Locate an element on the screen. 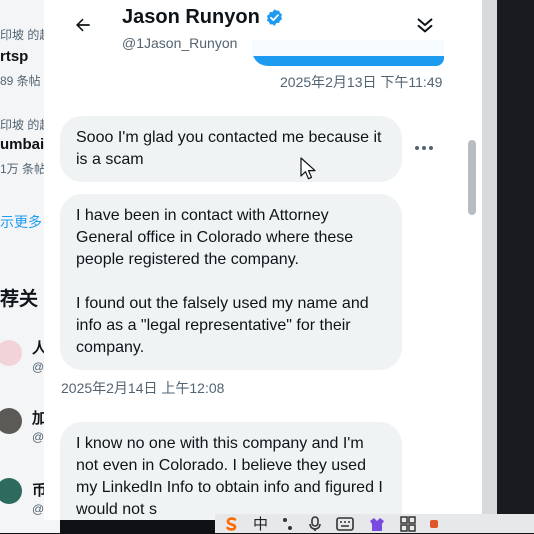  trend-title: umbai is located at coordinates (22, 144).